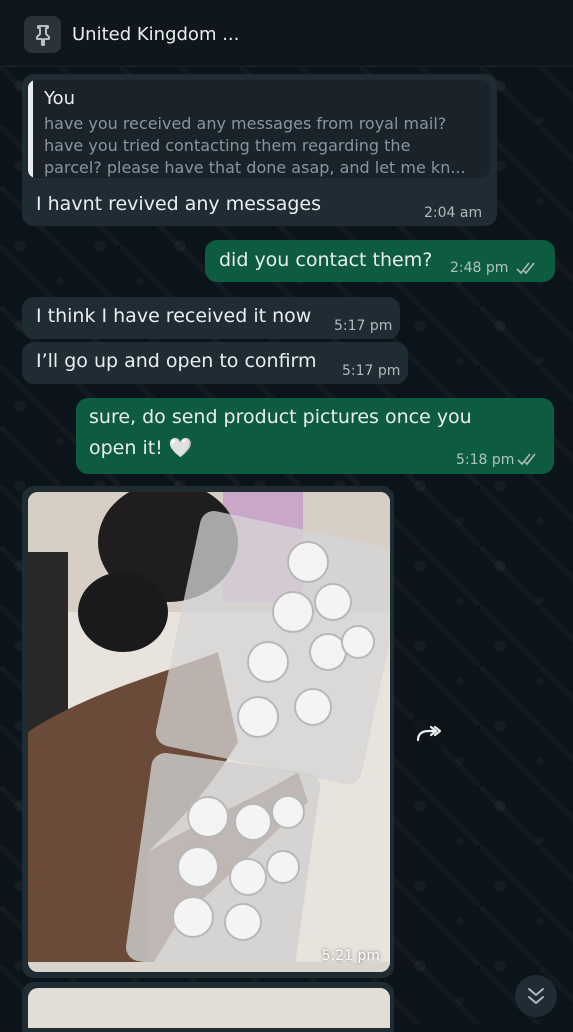 Image resolution: width=573 pixels, height=1032 pixels. Describe the element at coordinates (209, 1008) in the screenshot. I see `image-message-photo` at that location.